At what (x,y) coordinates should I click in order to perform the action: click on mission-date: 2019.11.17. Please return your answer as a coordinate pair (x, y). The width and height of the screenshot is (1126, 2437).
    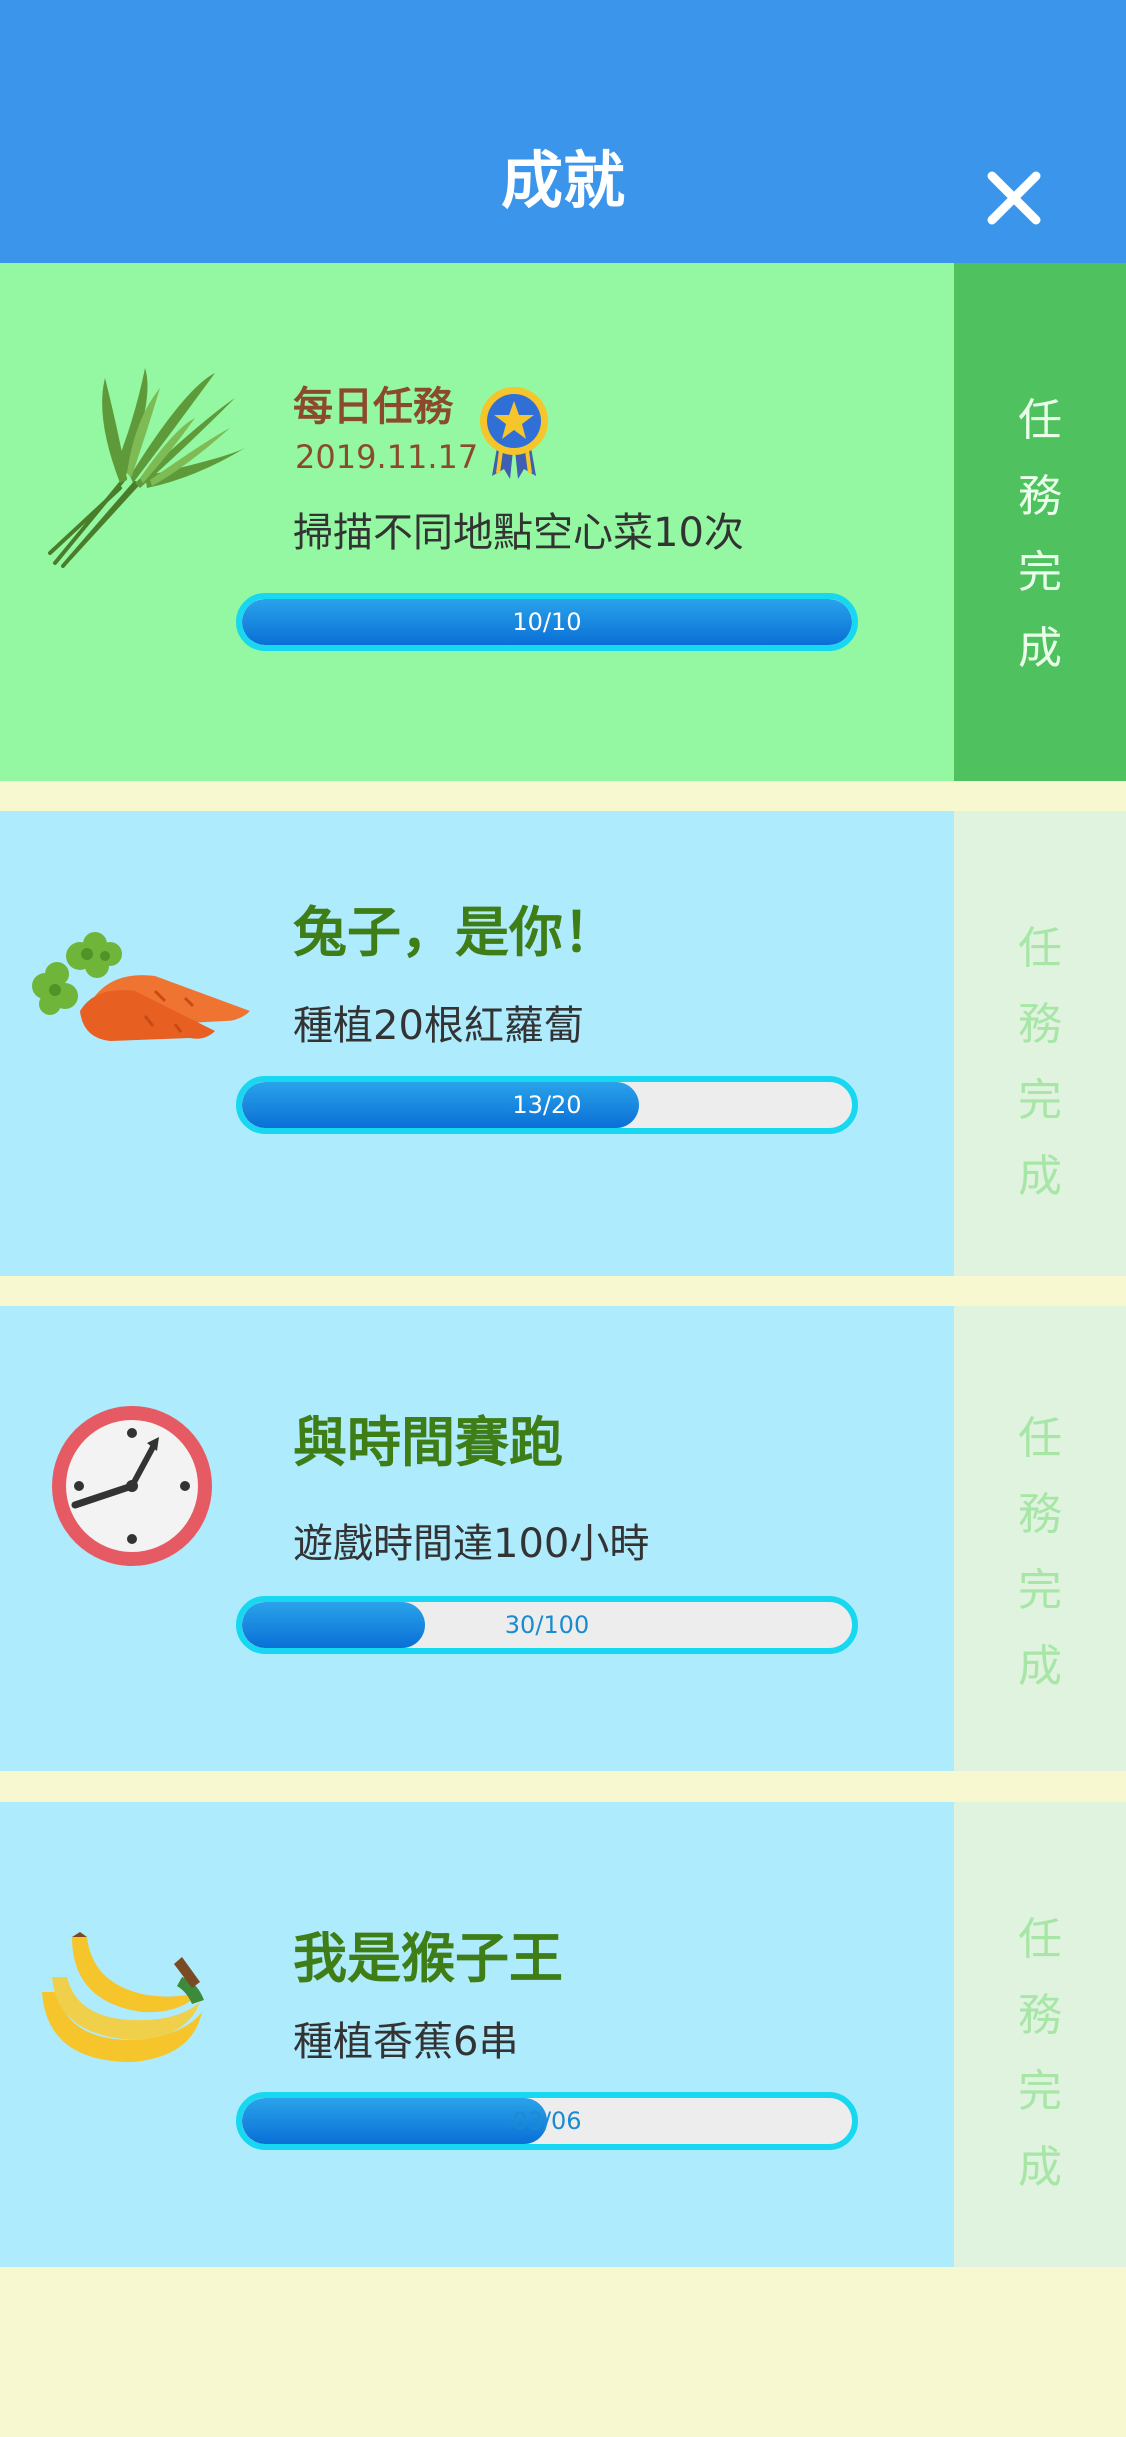
    Looking at the image, I should click on (387, 457).